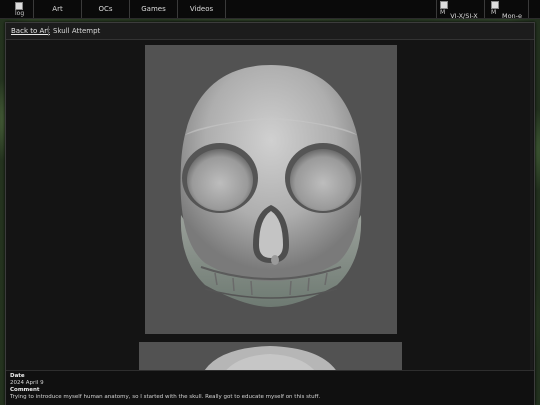 The image size is (540, 405). Describe the element at coordinates (77, 31) in the screenshot. I see `page-title: Skull Attempt` at that location.